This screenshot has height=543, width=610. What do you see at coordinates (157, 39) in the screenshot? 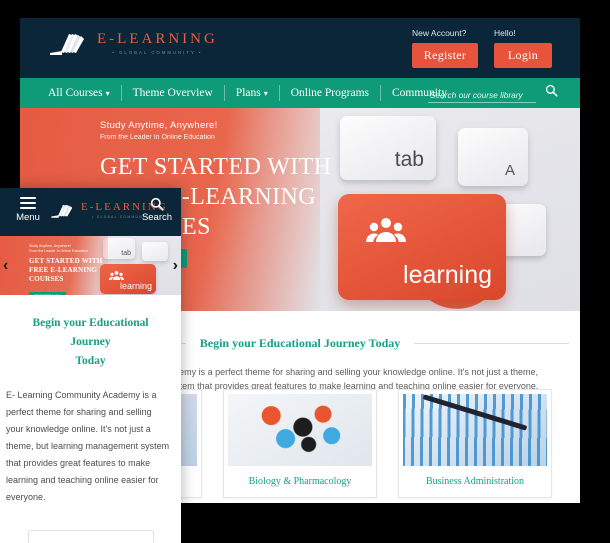
I see `logo-title: E-LEARNING` at bounding box center [157, 39].